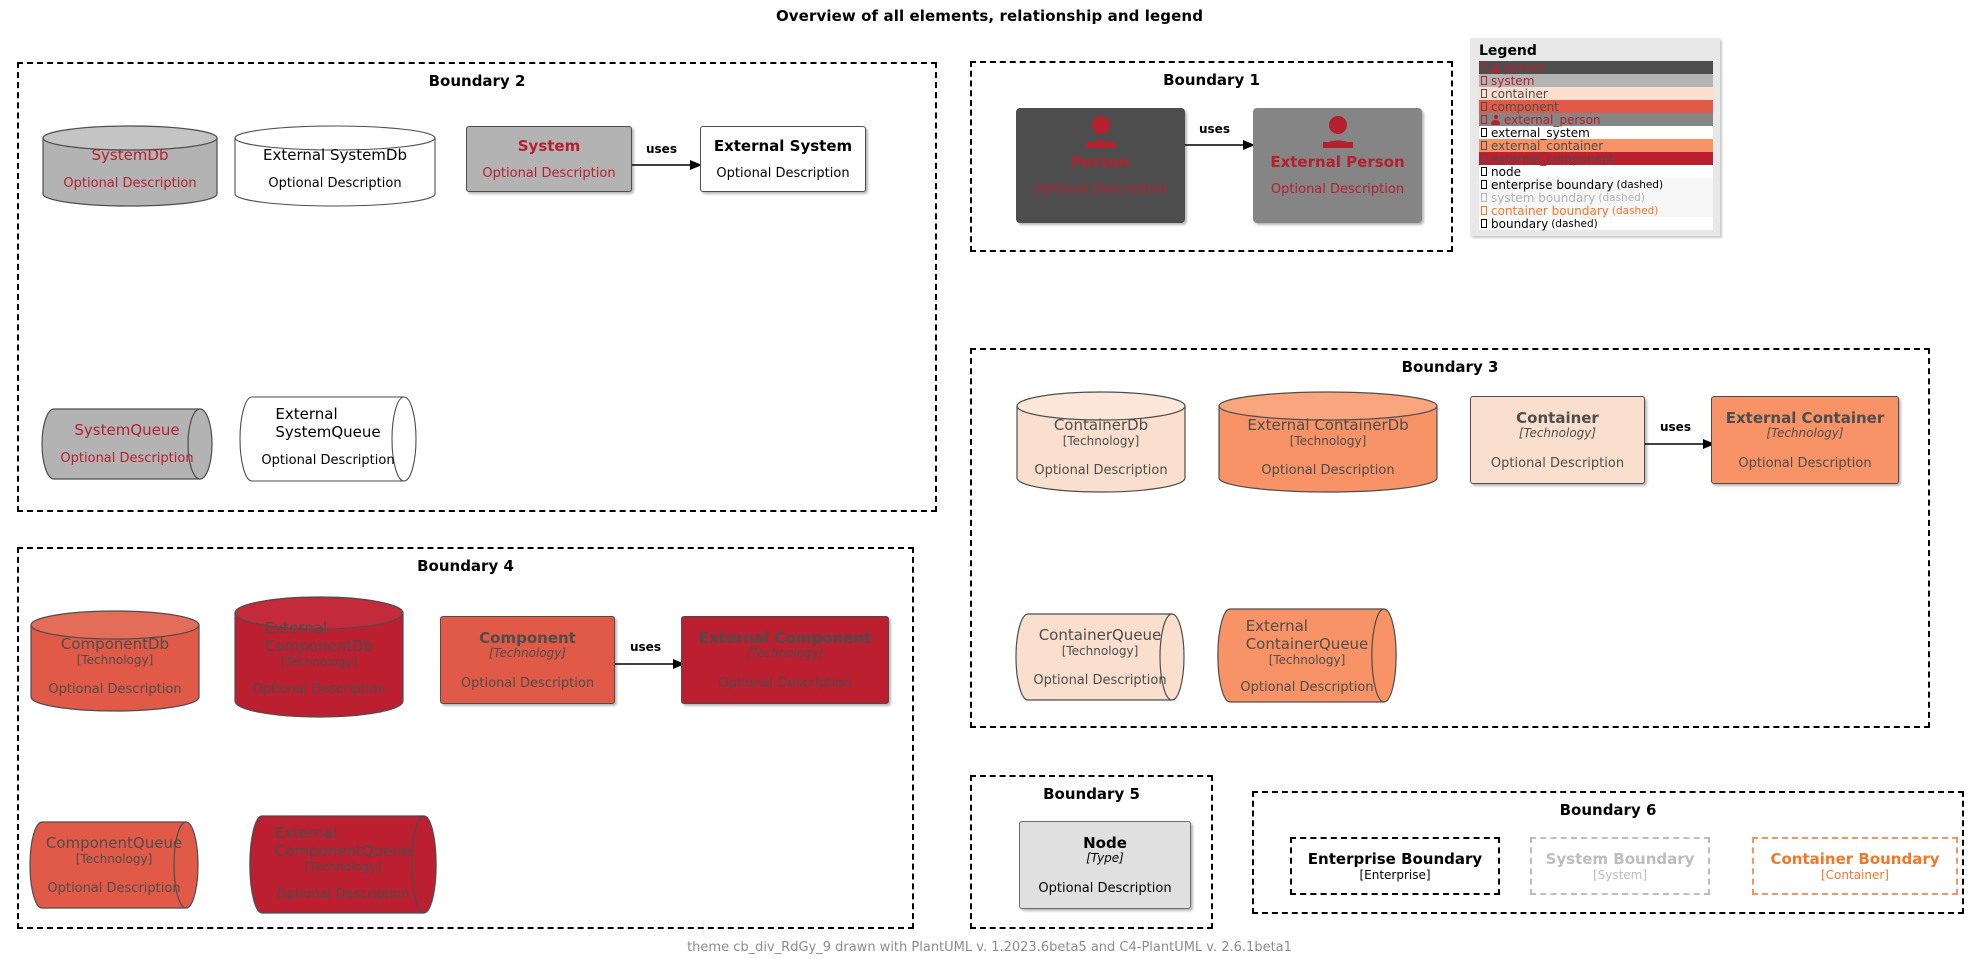 Image resolution: width=1979 pixels, height=959 pixels. I want to click on element-container-boundary: Container Boundary [Container], so click(1855, 866).